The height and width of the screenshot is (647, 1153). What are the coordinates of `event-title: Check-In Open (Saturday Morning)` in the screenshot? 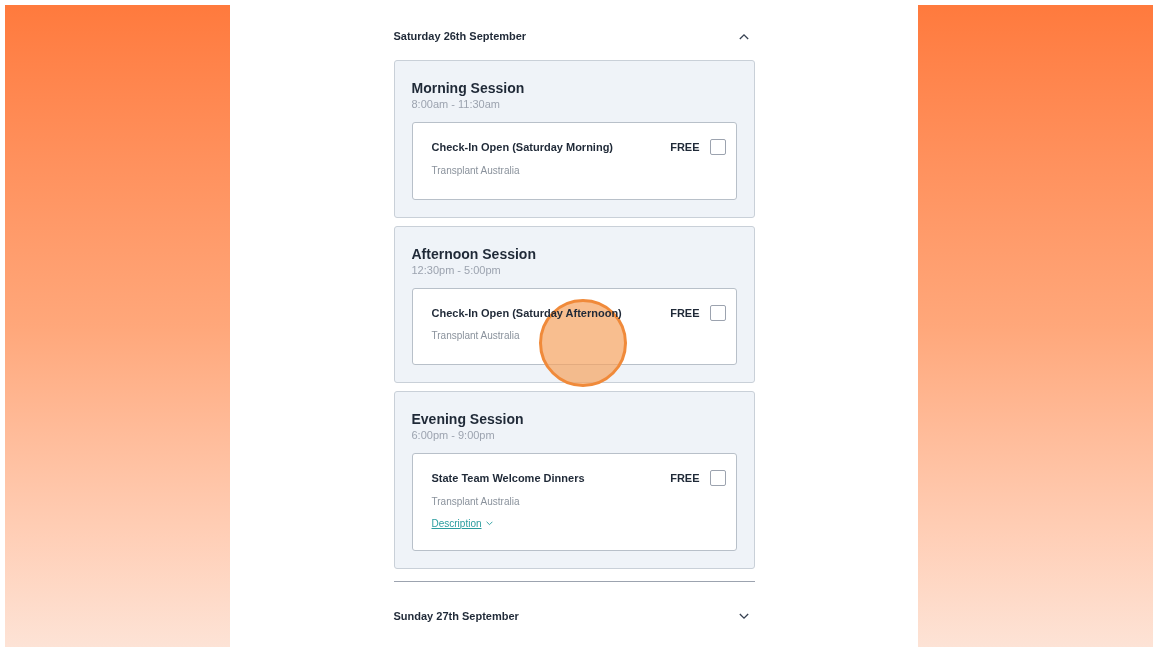 It's located at (522, 147).